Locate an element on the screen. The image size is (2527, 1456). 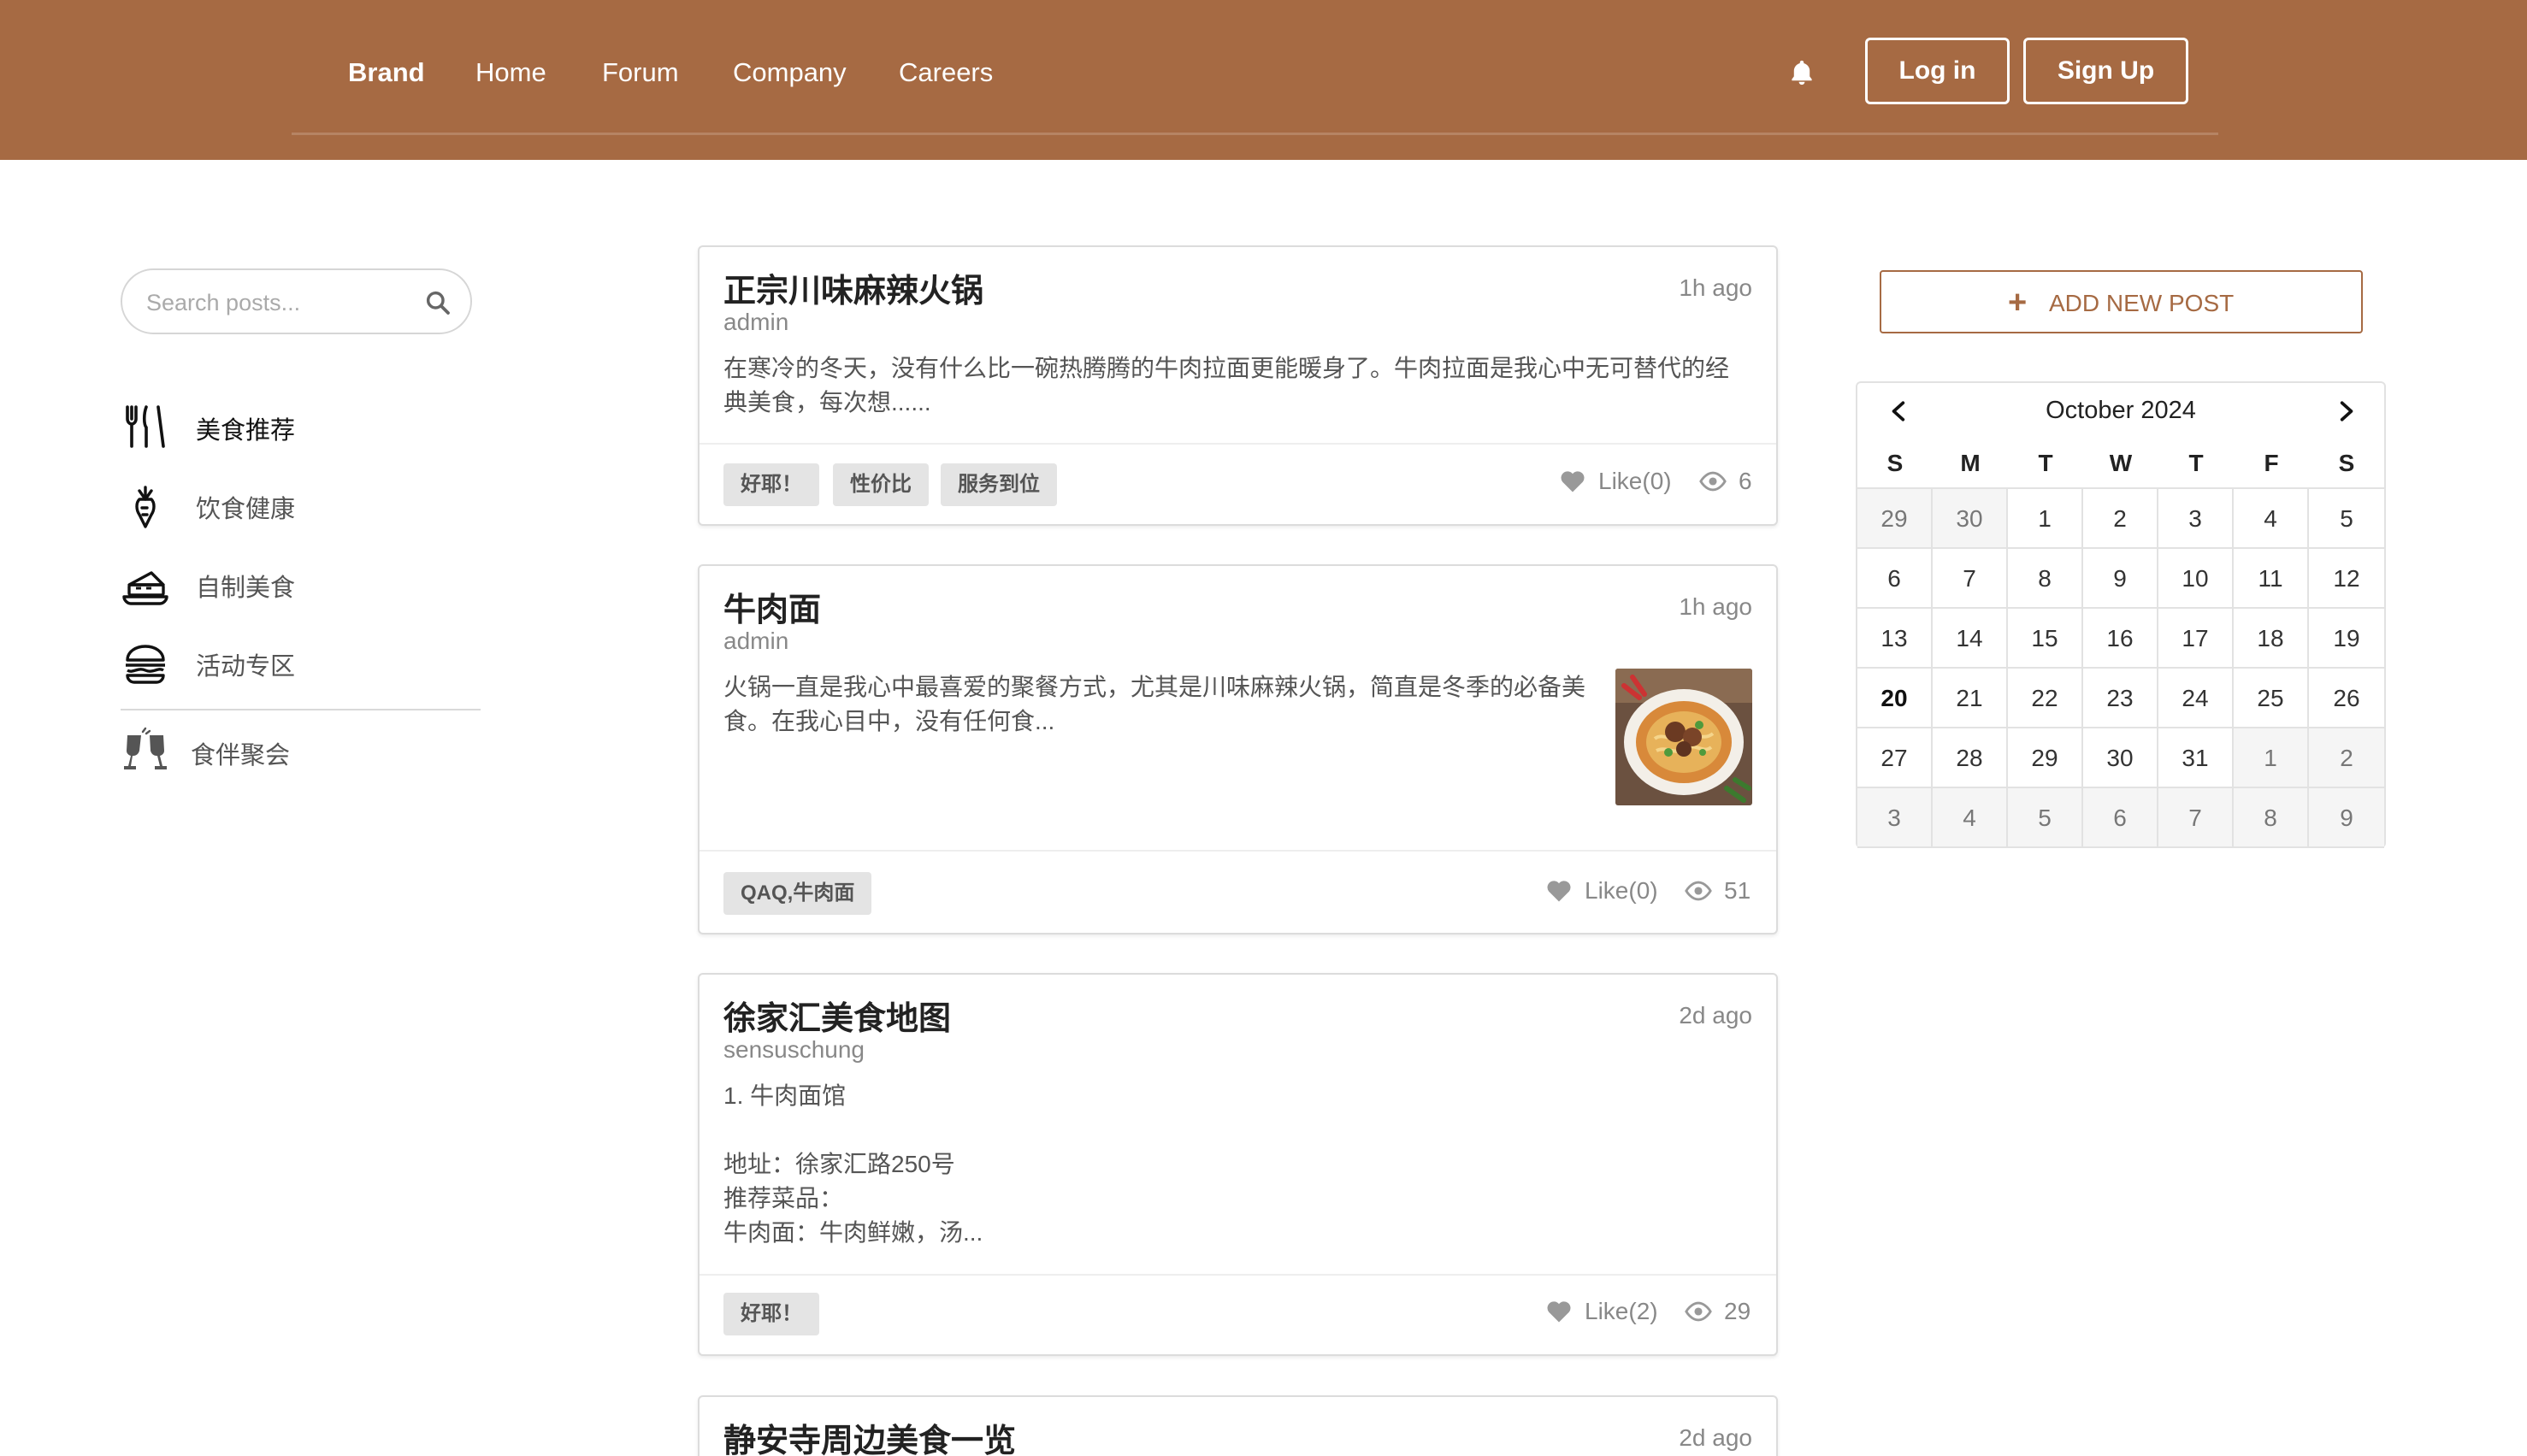
sidebar-item-food-meetup: 食伴聚会 is located at coordinates (301, 751).